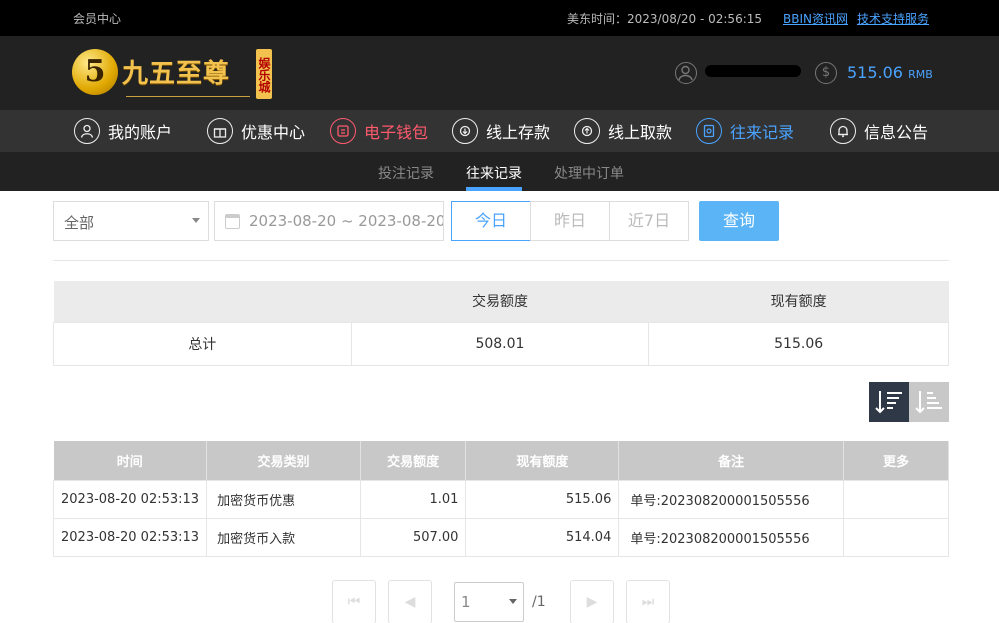 The image size is (999, 623). Describe the element at coordinates (893, 18) in the screenshot. I see `tech-support-link: 技术支持服务` at that location.